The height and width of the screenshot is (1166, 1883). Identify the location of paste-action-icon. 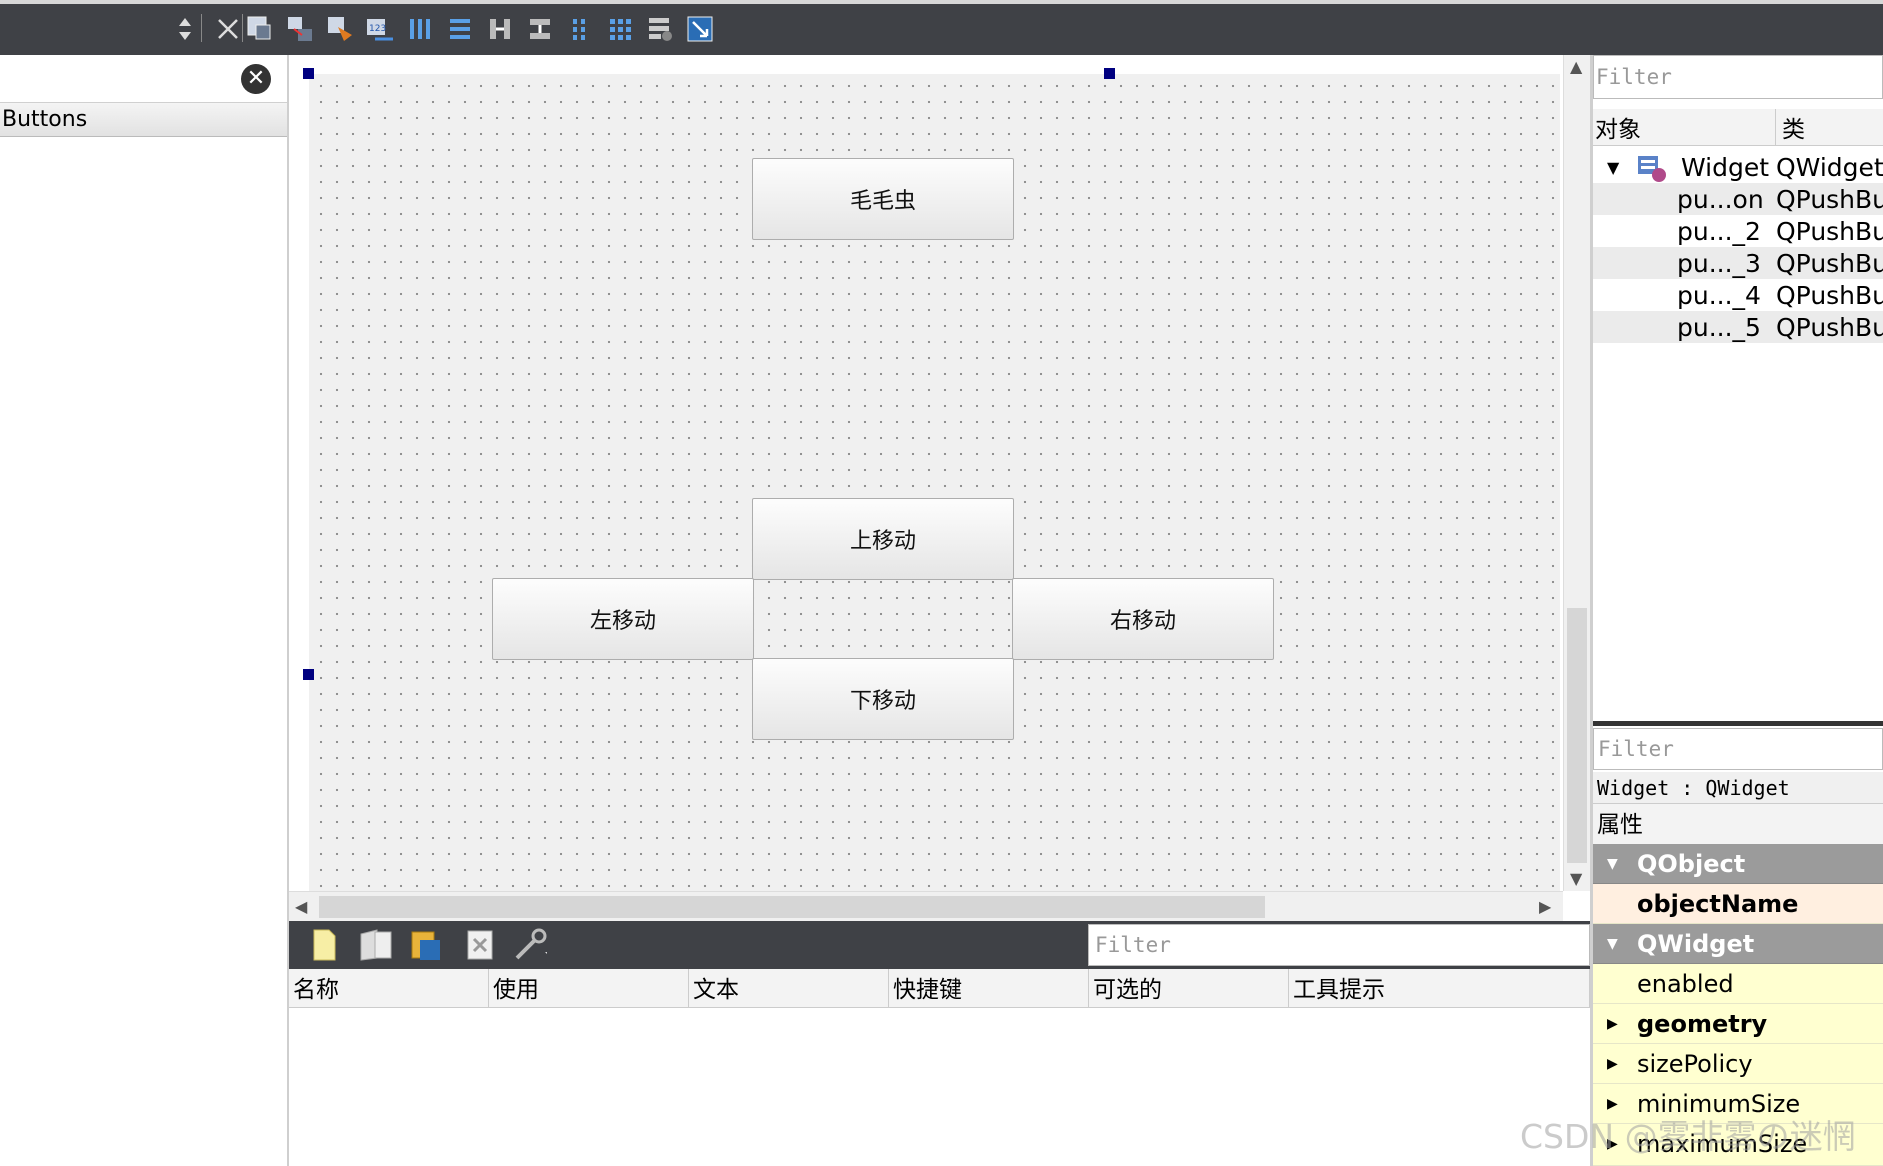
(426, 945).